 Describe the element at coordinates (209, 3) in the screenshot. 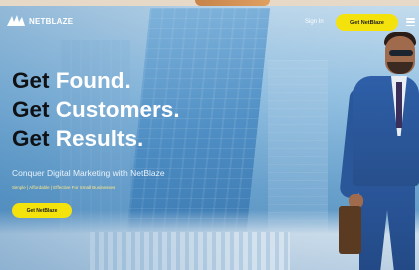

I see `top-edge-strip` at that location.